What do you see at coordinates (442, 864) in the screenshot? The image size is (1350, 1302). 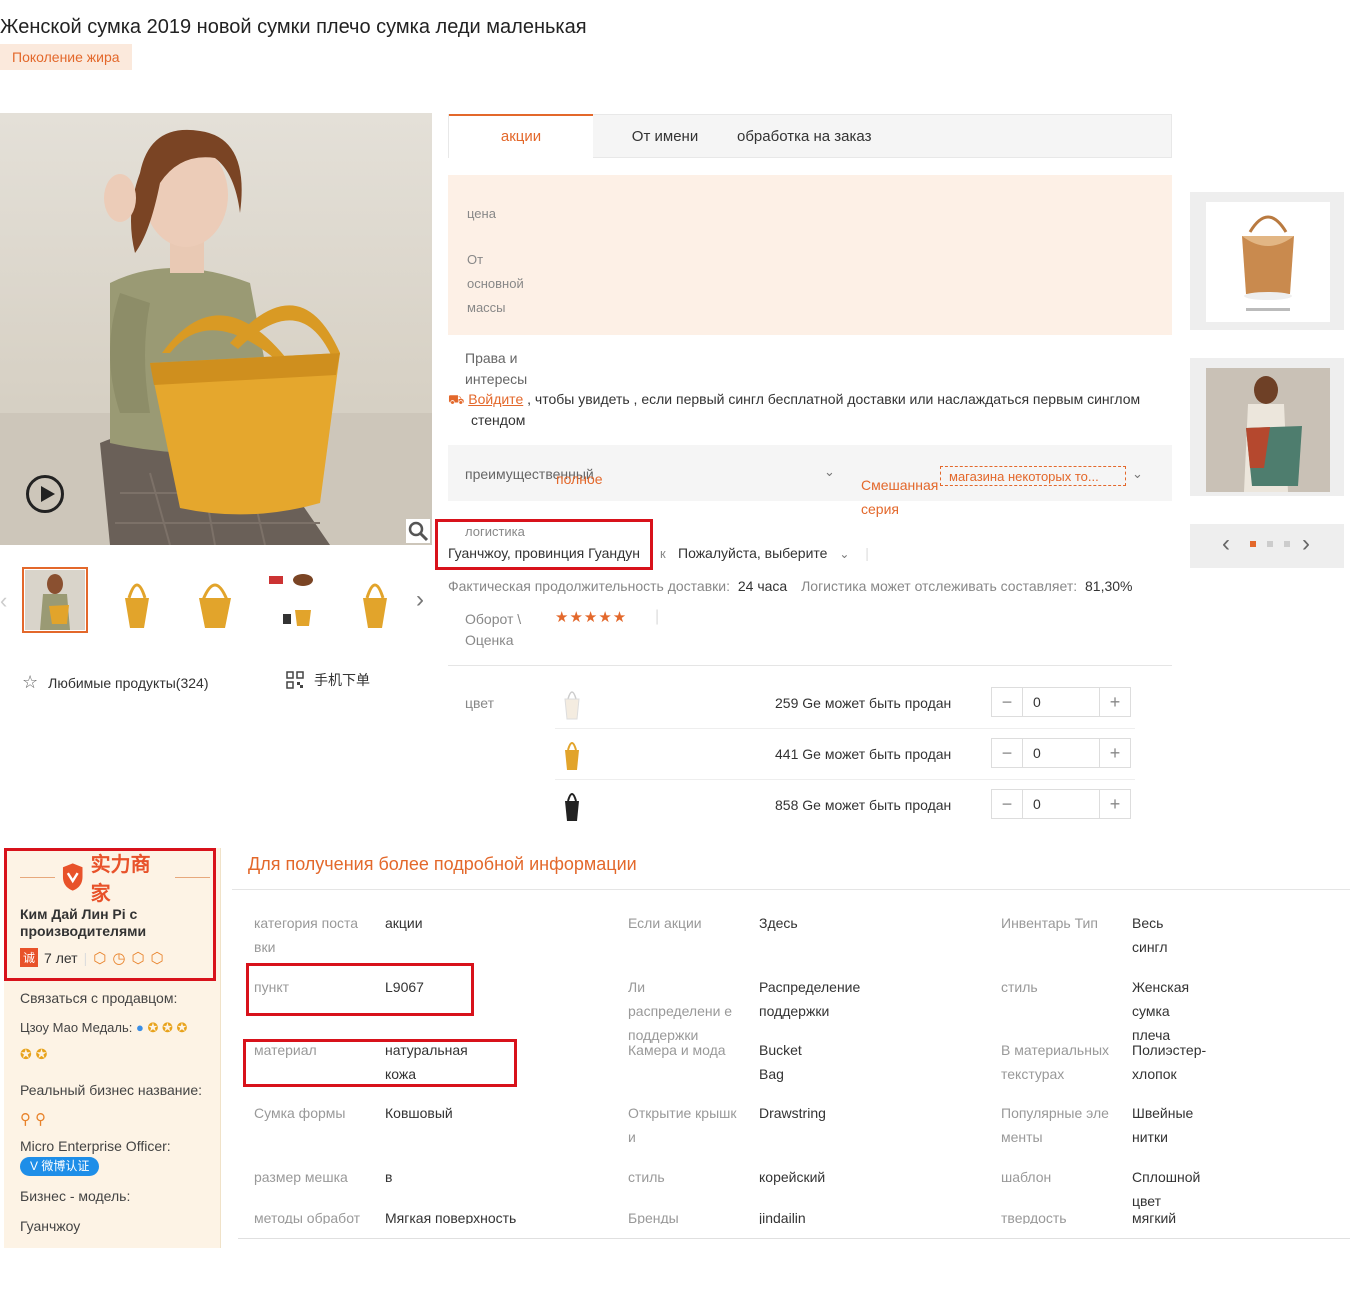 I see `details-title: Для получения более подробной информации` at bounding box center [442, 864].